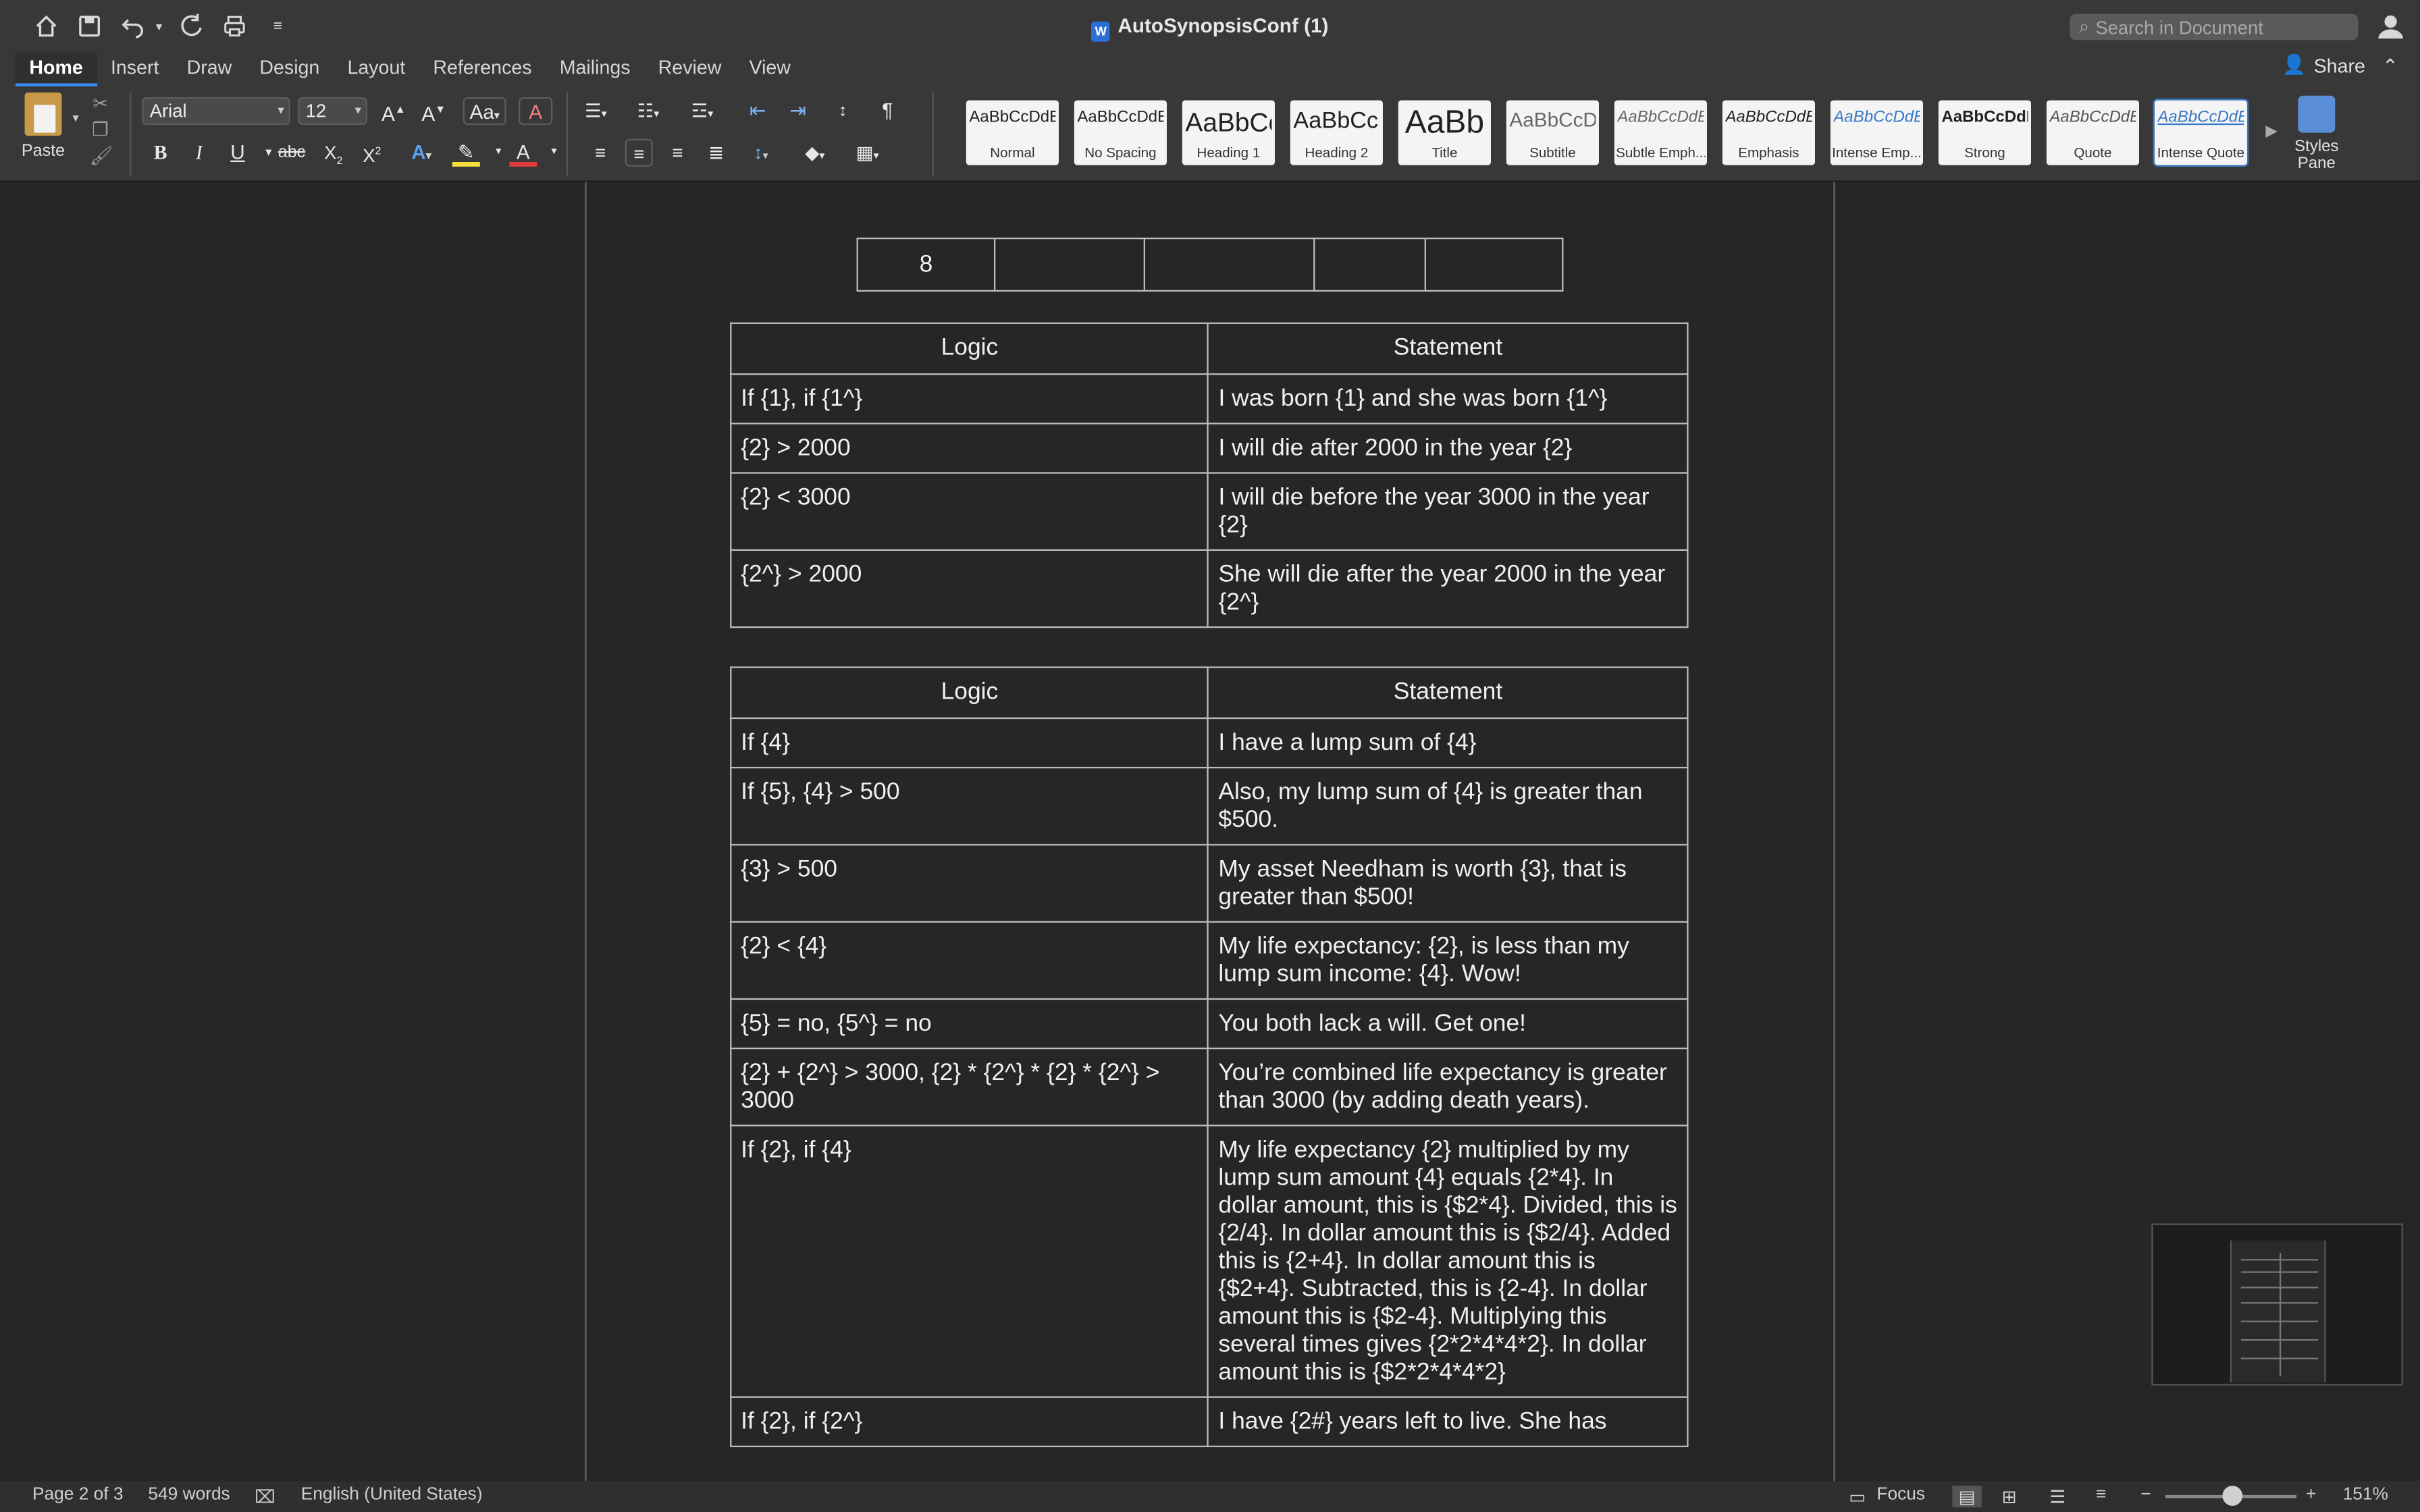  I want to click on grow-font-icon: A▲, so click(393, 111).